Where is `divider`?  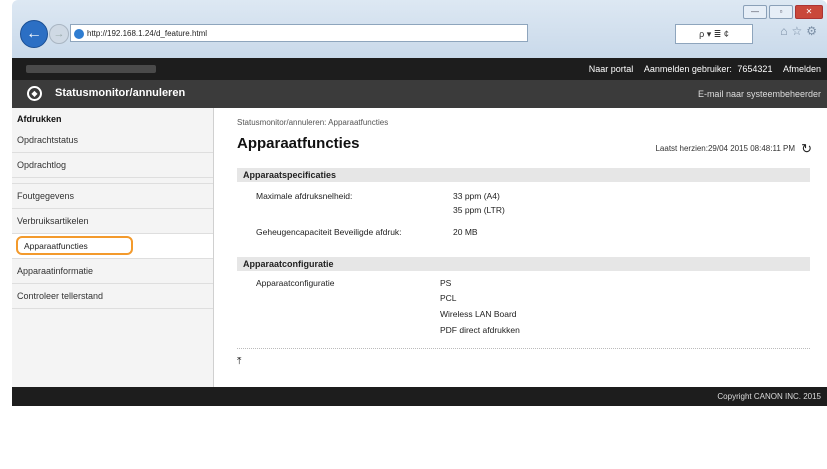
divider is located at coordinates (523, 348).